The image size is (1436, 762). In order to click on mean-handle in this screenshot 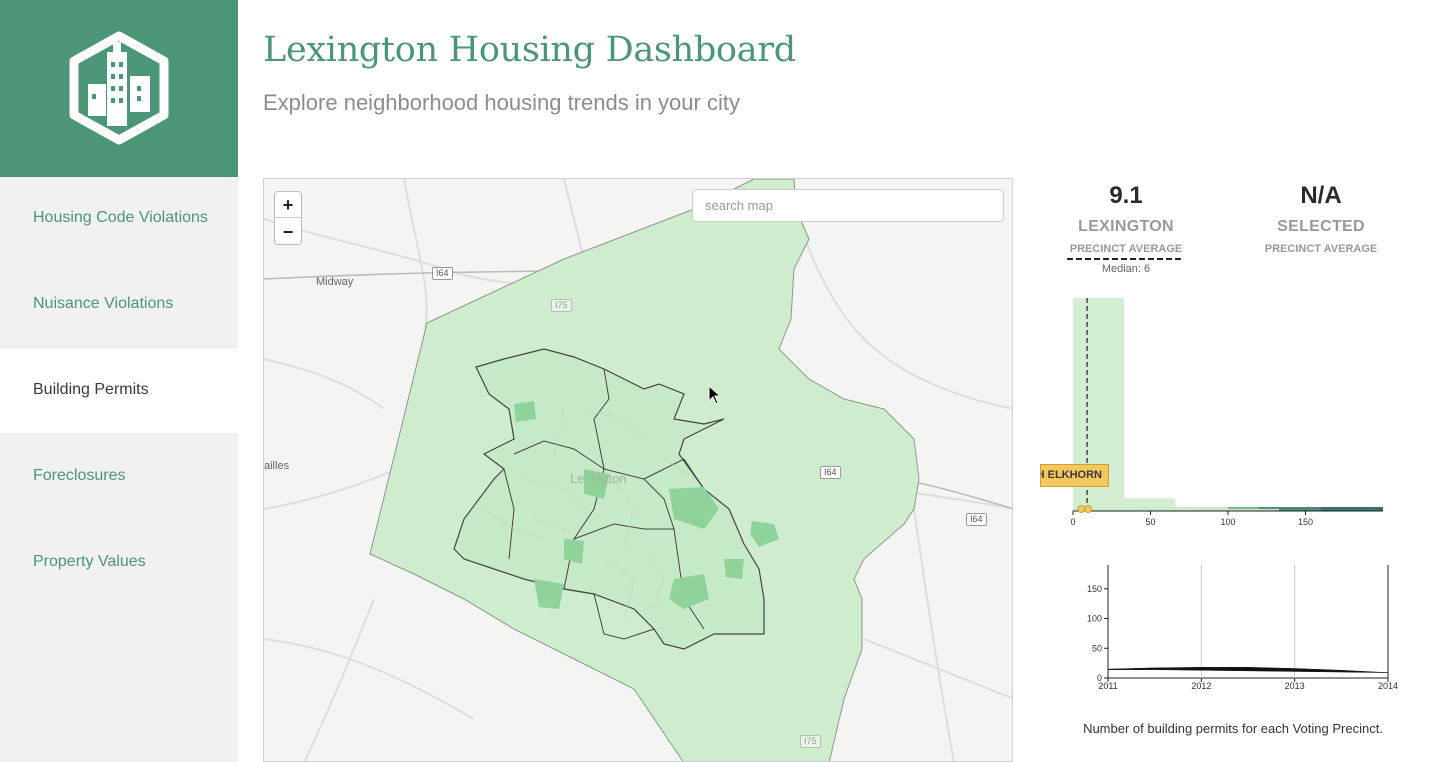, I will do `click(1088, 509)`.